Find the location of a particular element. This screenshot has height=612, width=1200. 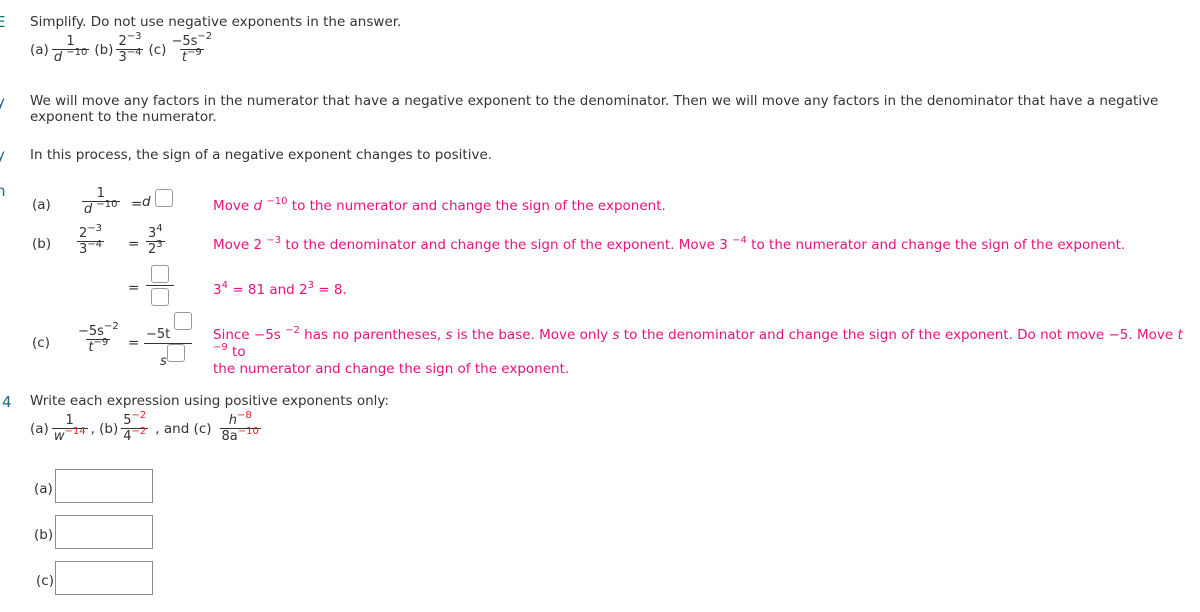

hint-b-calc: 34 = 81 and 23 = 8. is located at coordinates (280, 289).